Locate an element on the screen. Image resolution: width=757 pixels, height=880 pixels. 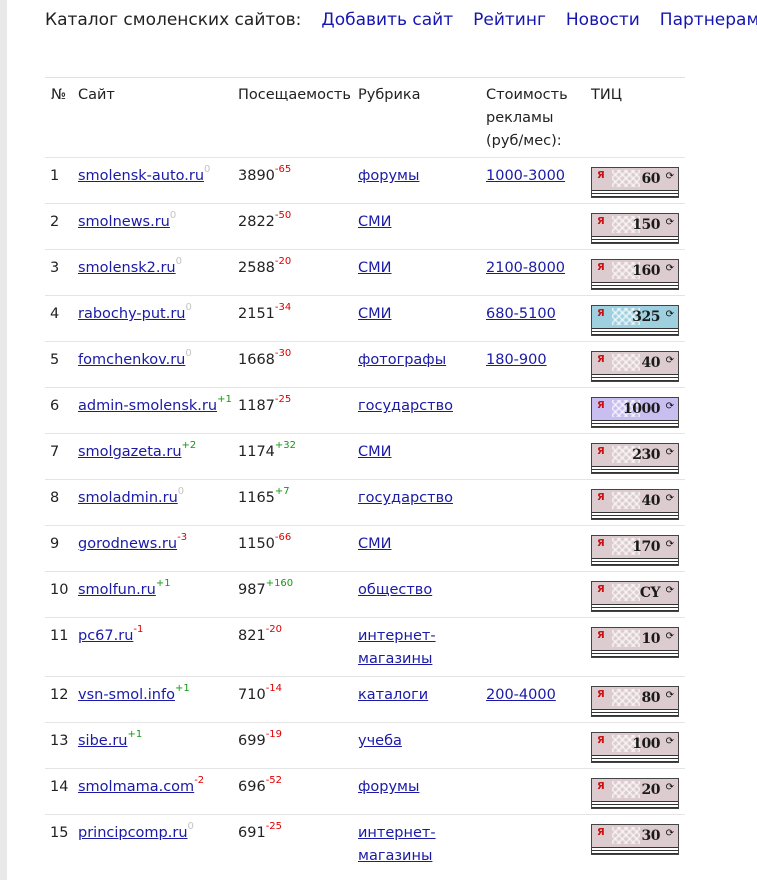
site-link: smolensk-auto.ru is located at coordinates (141, 176).